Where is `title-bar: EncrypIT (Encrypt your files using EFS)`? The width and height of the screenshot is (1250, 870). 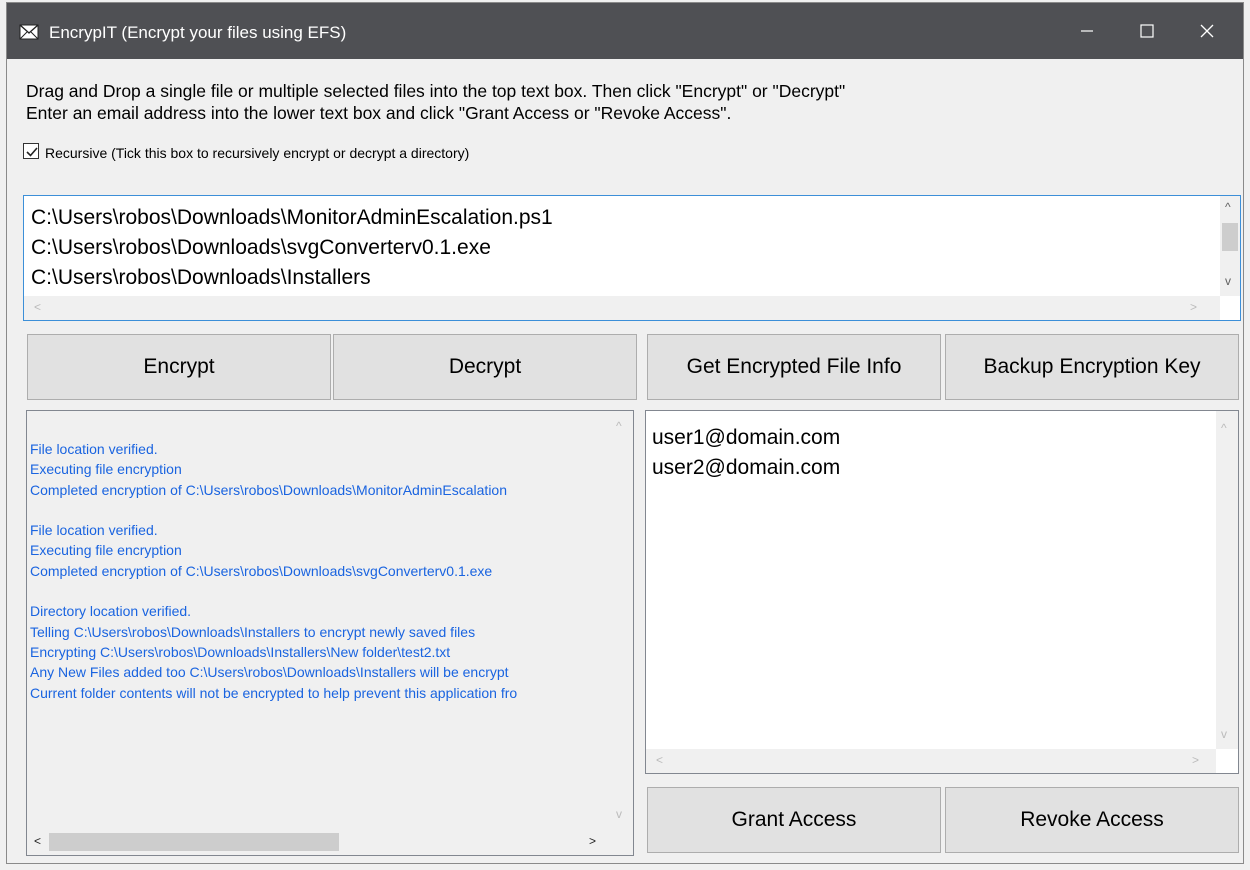 title-bar: EncrypIT (Encrypt your files using EFS) is located at coordinates (625, 31).